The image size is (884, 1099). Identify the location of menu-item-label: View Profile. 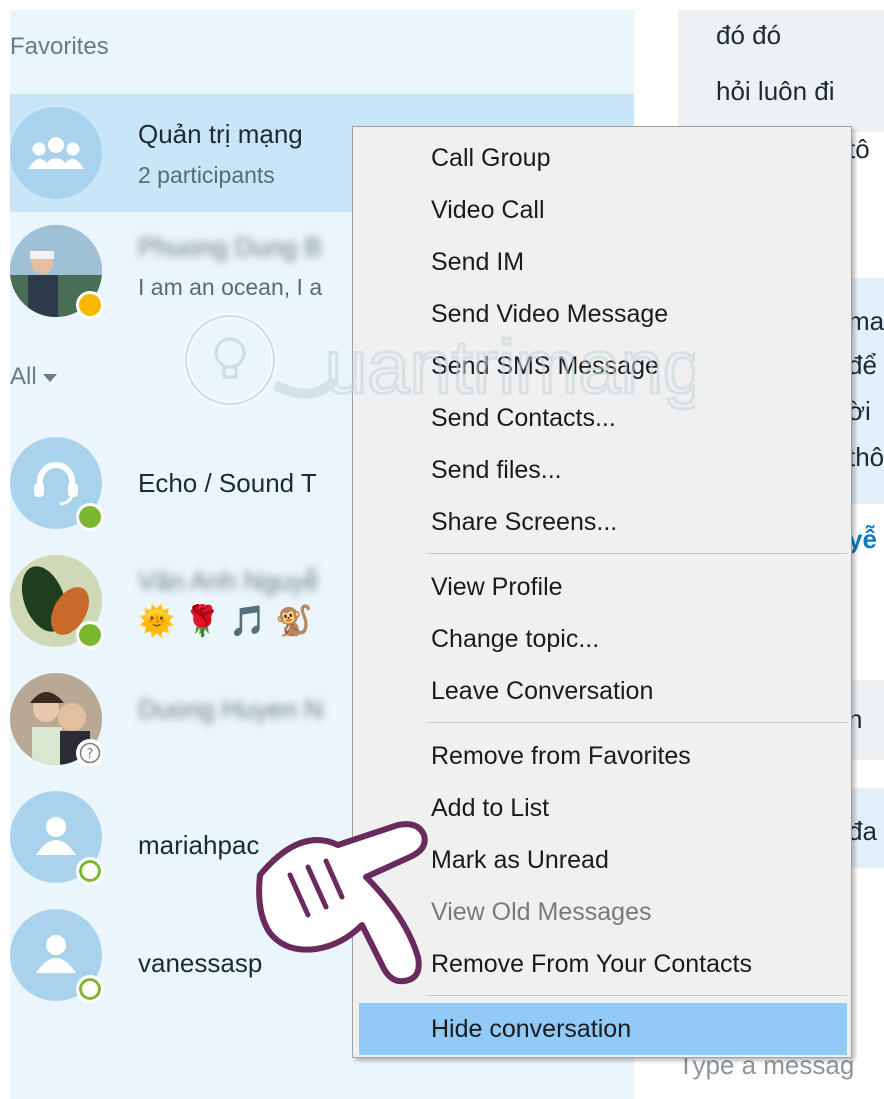
(497, 587).